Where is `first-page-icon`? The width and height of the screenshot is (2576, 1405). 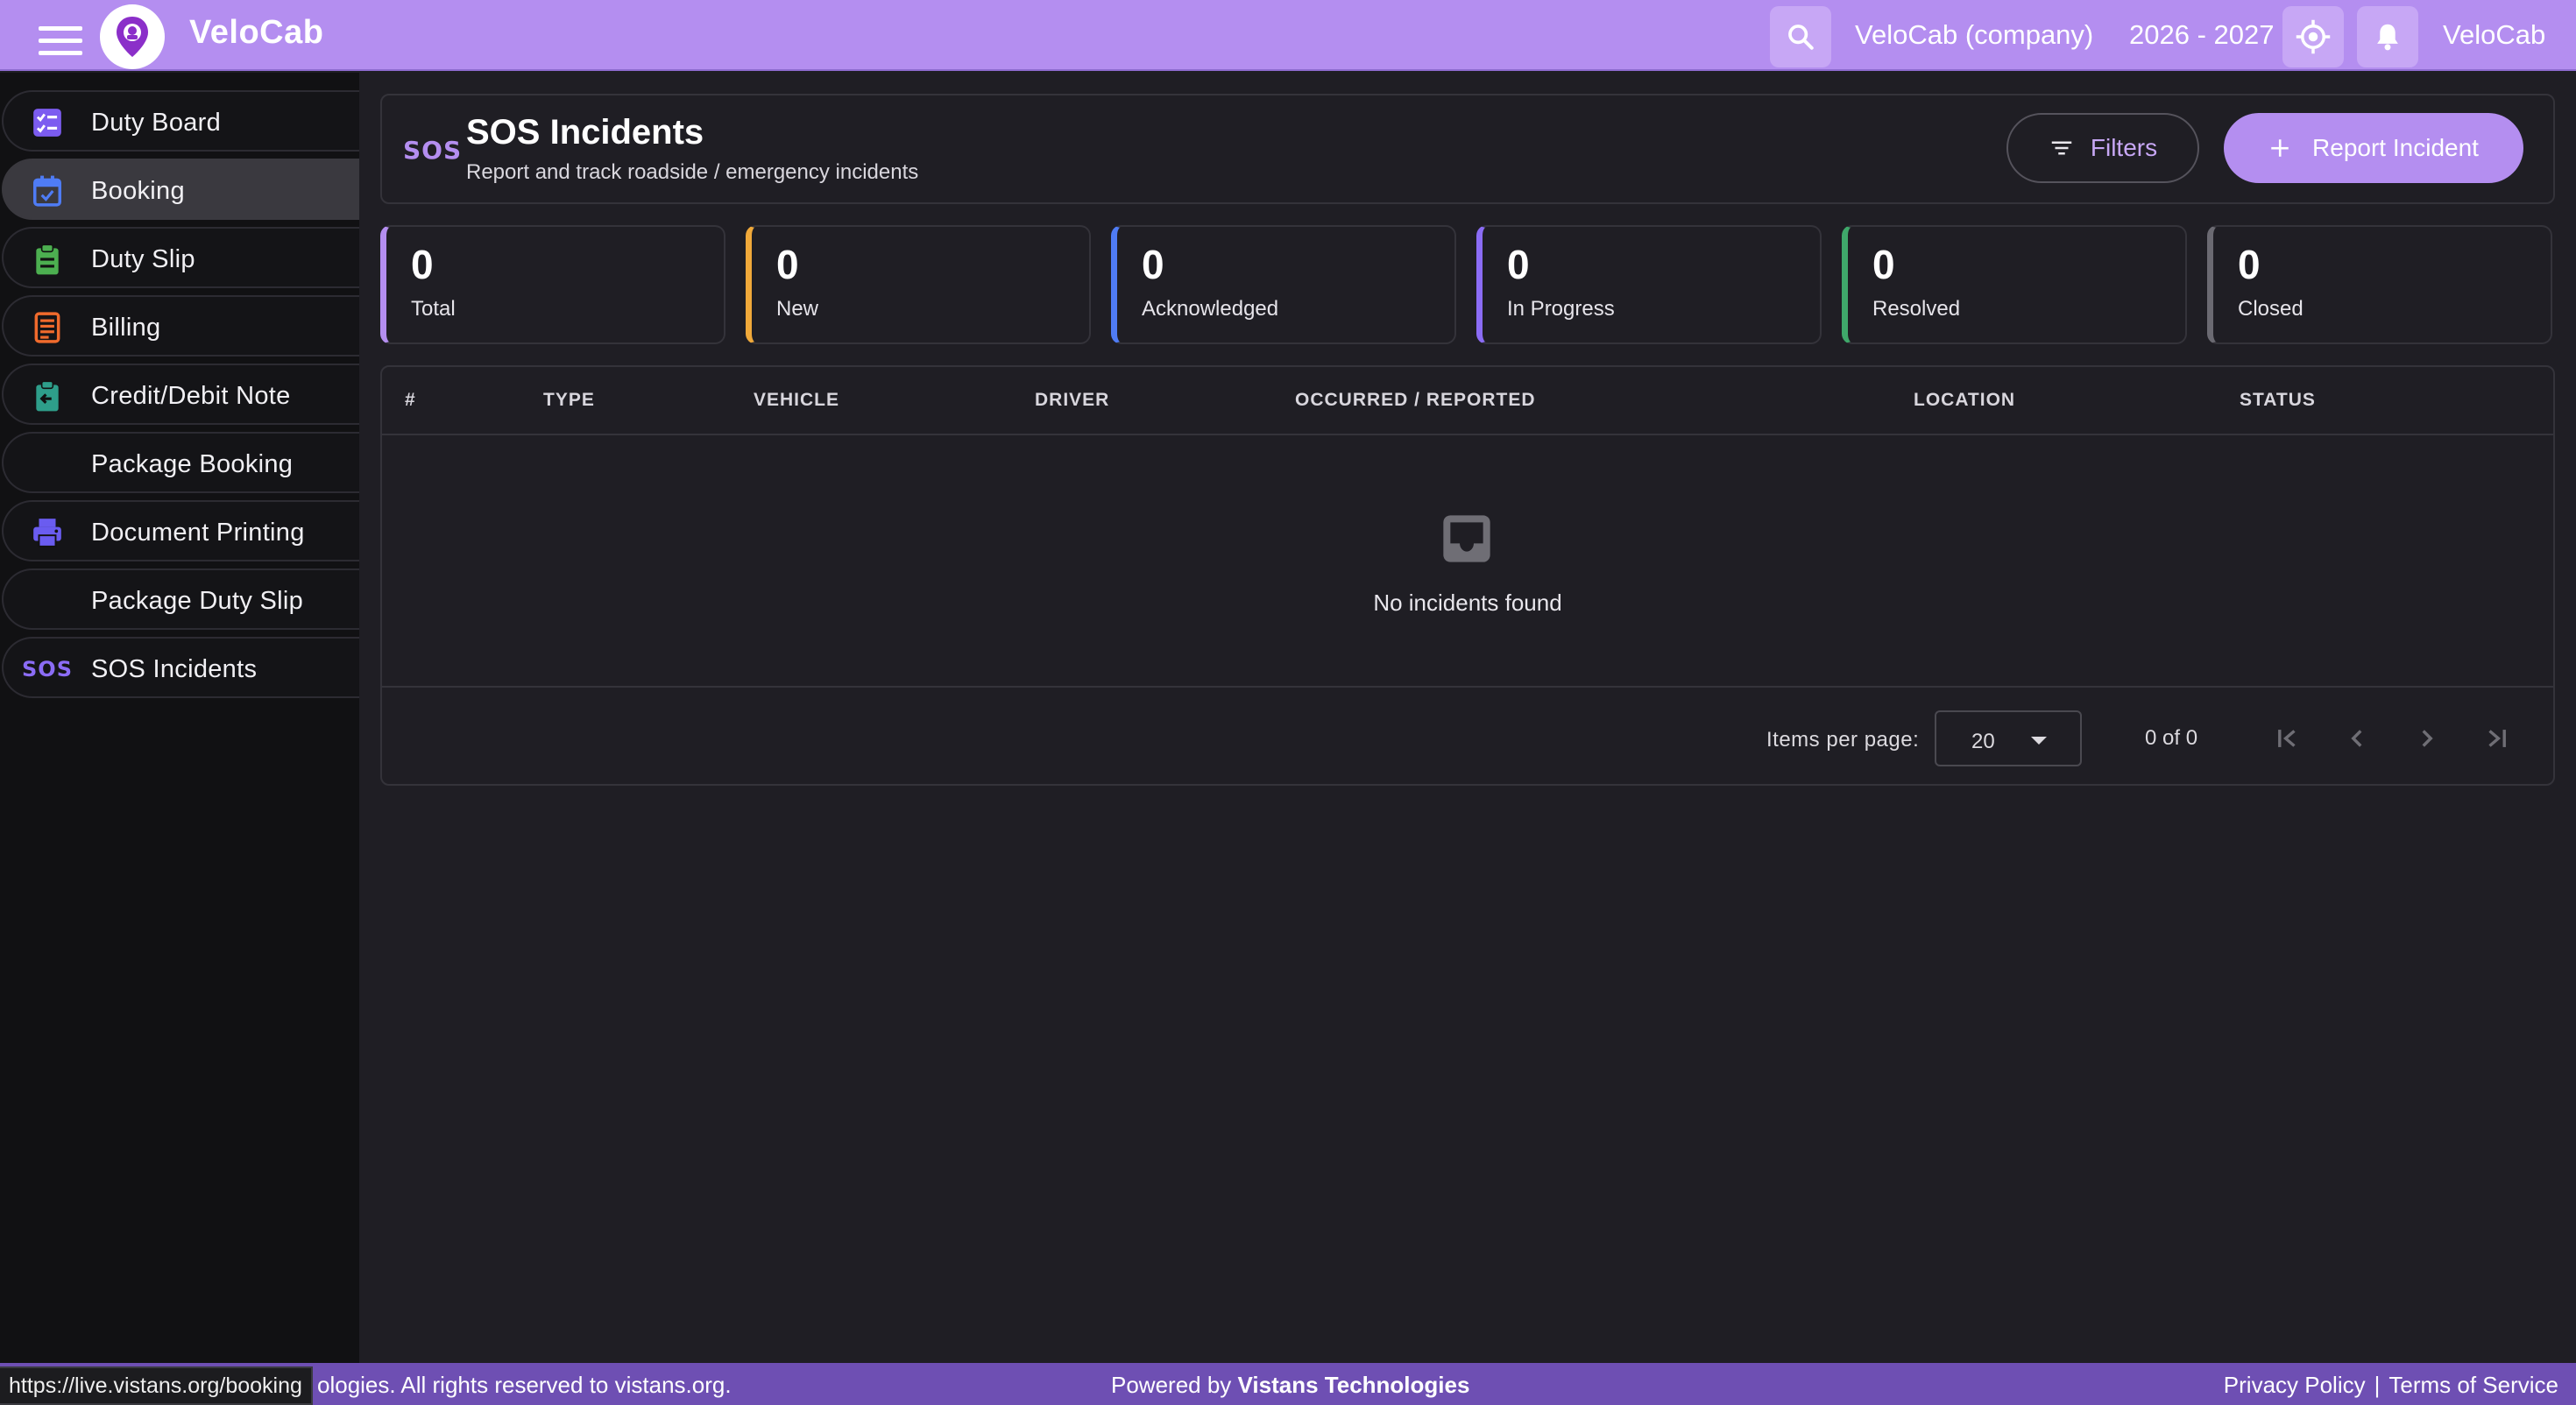 first-page-icon is located at coordinates (2287, 738).